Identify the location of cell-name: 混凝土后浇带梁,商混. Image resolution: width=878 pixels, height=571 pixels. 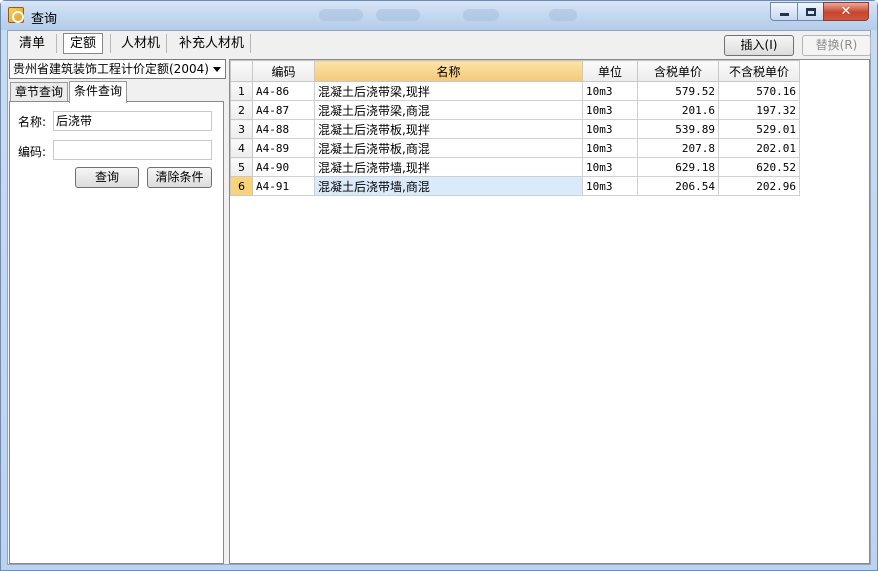
(448, 110).